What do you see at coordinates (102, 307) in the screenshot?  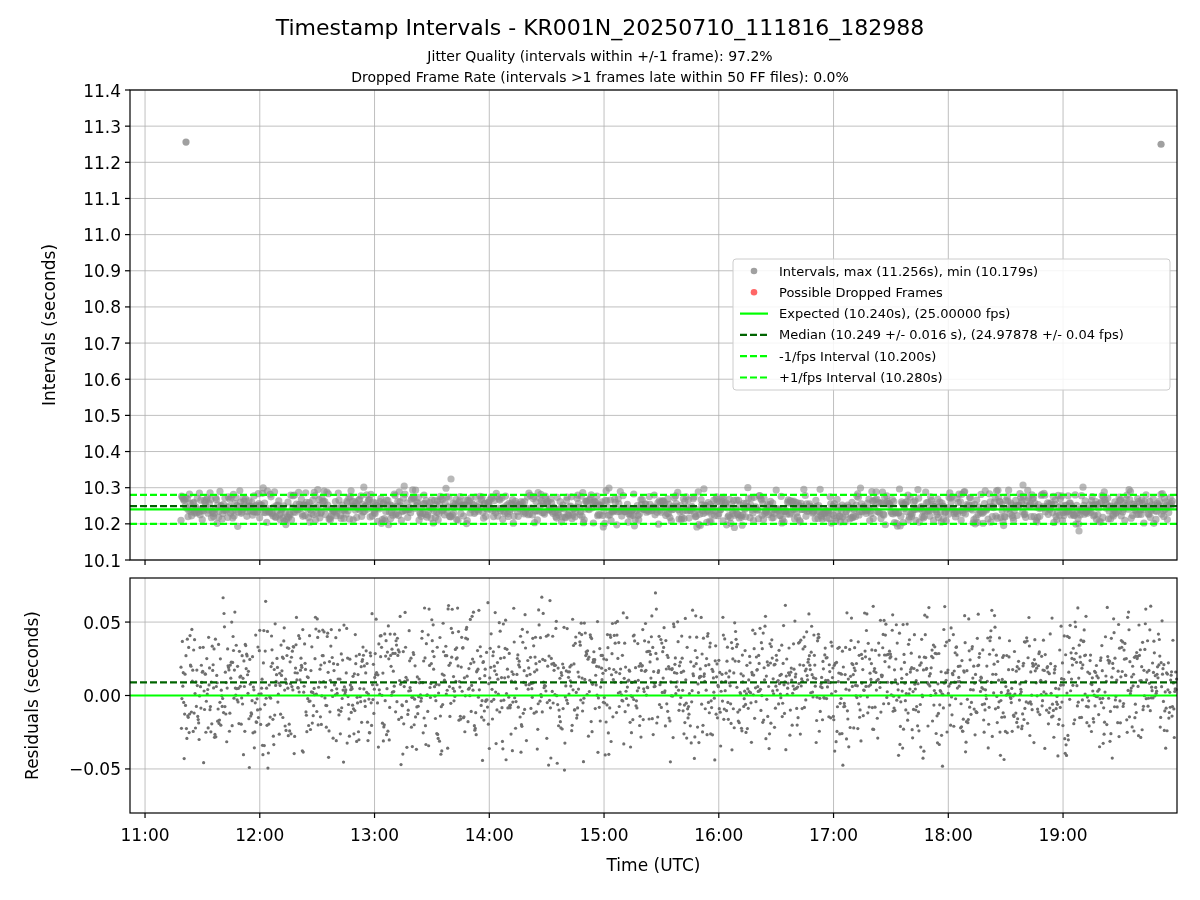 I see `y-tick-label: 10.8` at bounding box center [102, 307].